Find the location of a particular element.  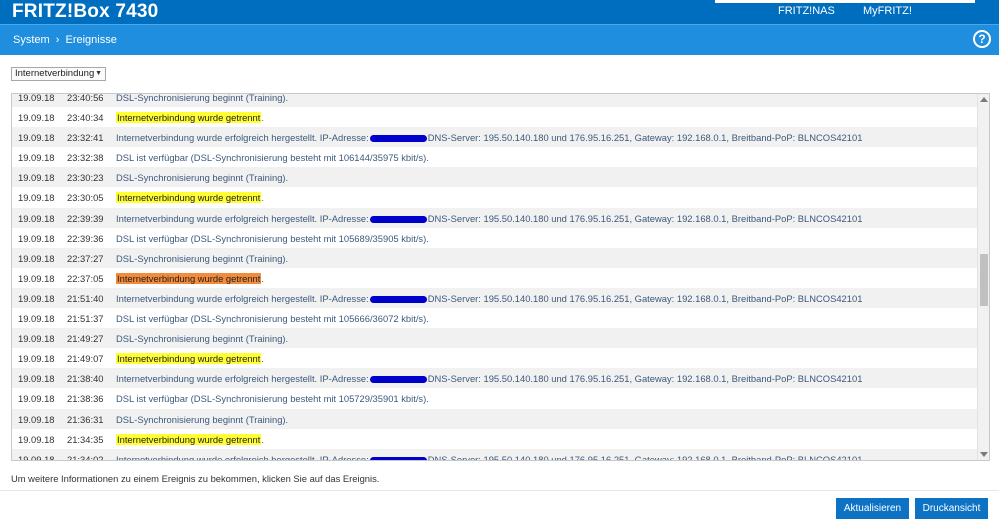

help-icon: ? is located at coordinates (982, 39).